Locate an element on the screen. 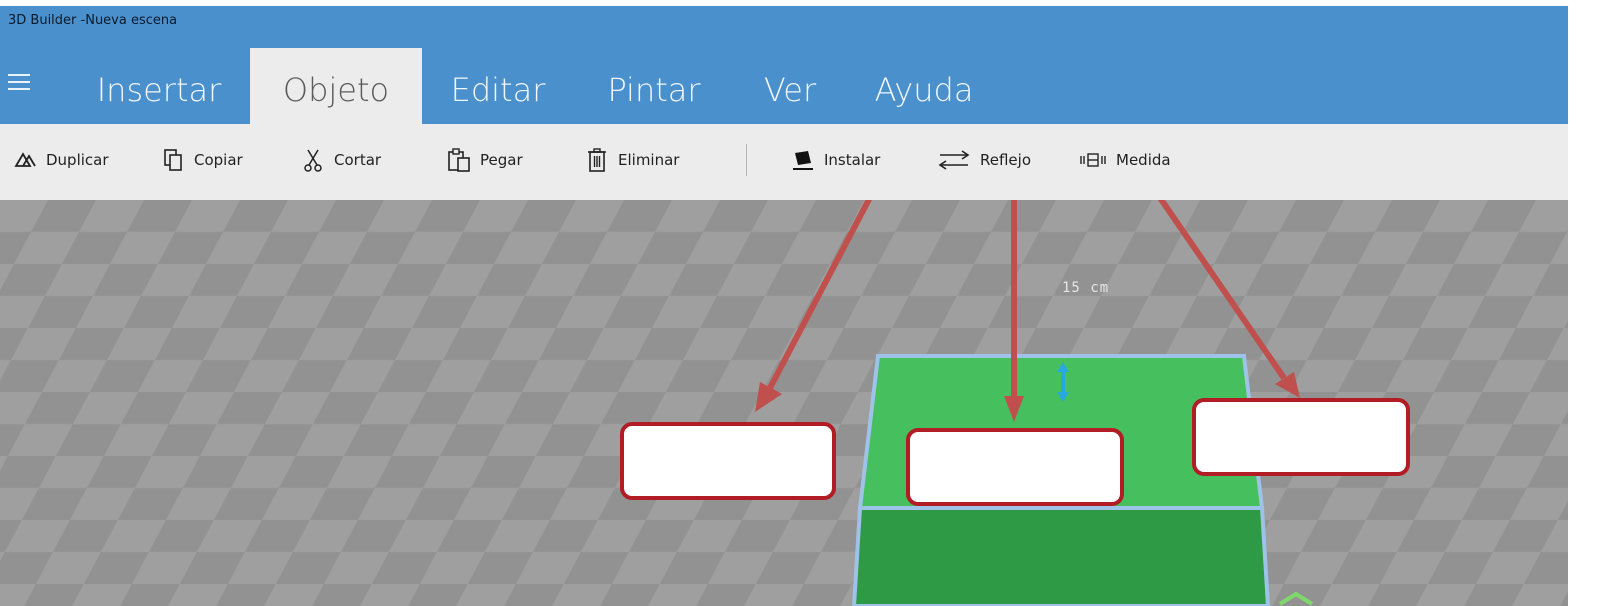  mirror-icon is located at coordinates (954, 160).